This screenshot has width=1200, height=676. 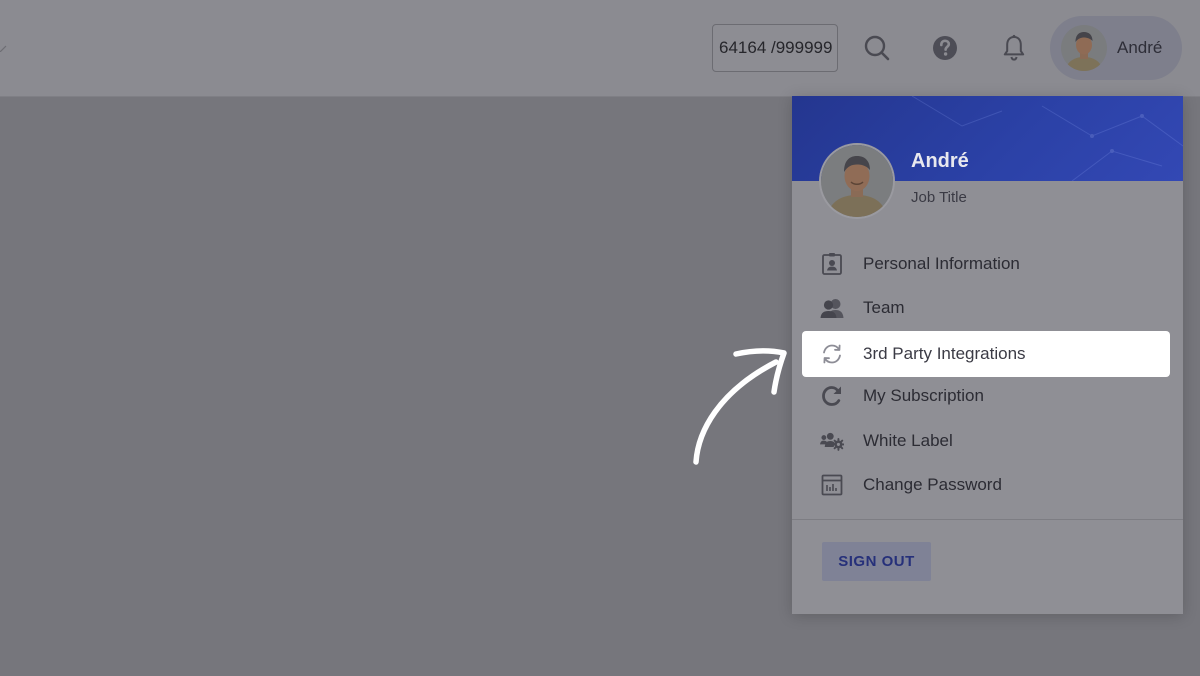 I want to click on sign-out-button: SIGN OUT, so click(x=876, y=561).